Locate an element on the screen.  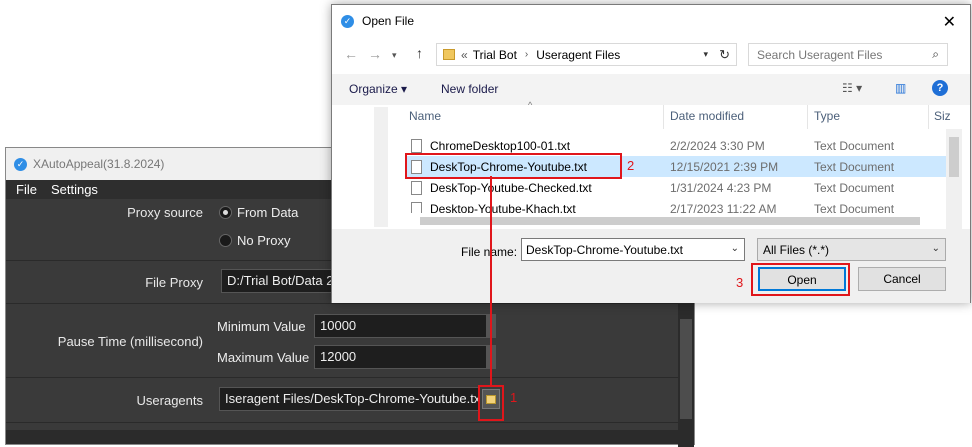
menu-file: File is located at coordinates (26, 189).